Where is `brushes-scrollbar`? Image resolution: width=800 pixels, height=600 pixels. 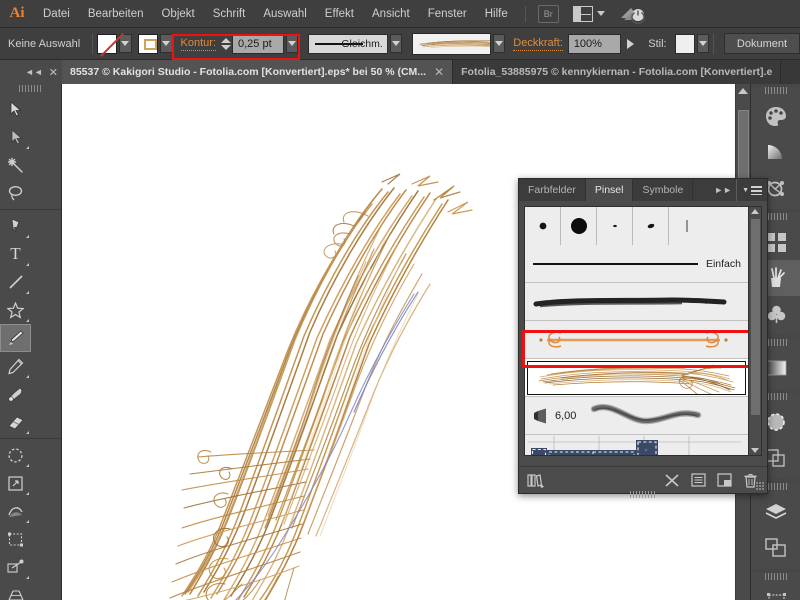 brushes-scrollbar is located at coordinates (755, 331).